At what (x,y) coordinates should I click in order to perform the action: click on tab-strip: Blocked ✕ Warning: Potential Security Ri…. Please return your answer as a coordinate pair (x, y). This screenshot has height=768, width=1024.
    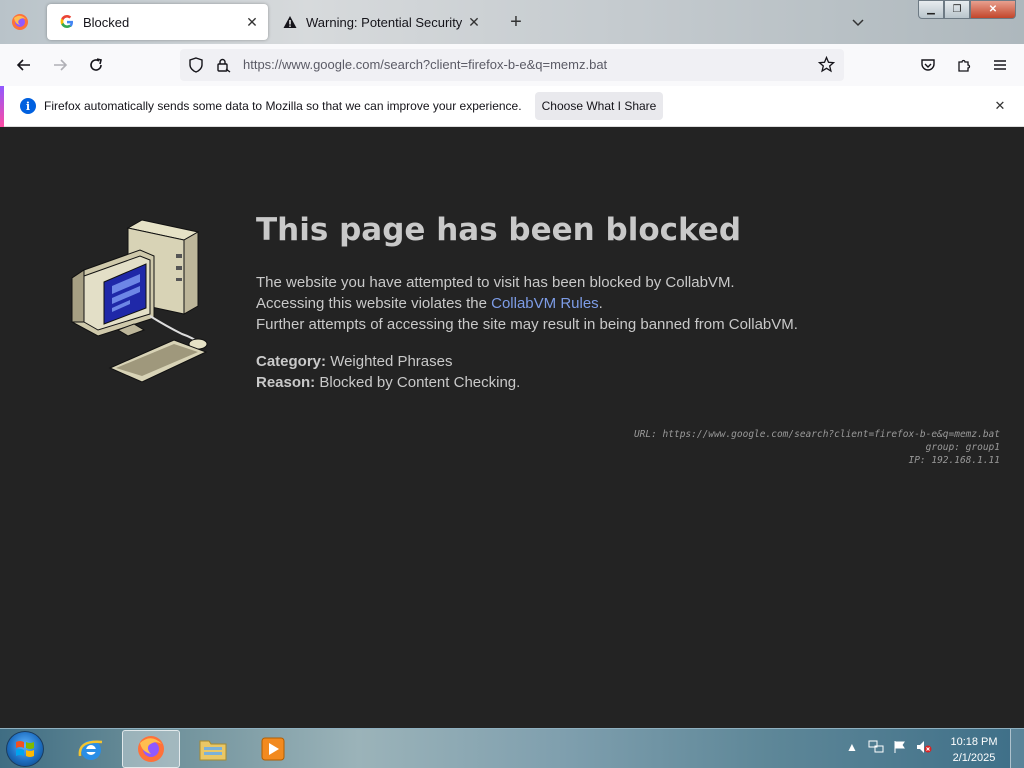
    Looking at the image, I should click on (512, 22).